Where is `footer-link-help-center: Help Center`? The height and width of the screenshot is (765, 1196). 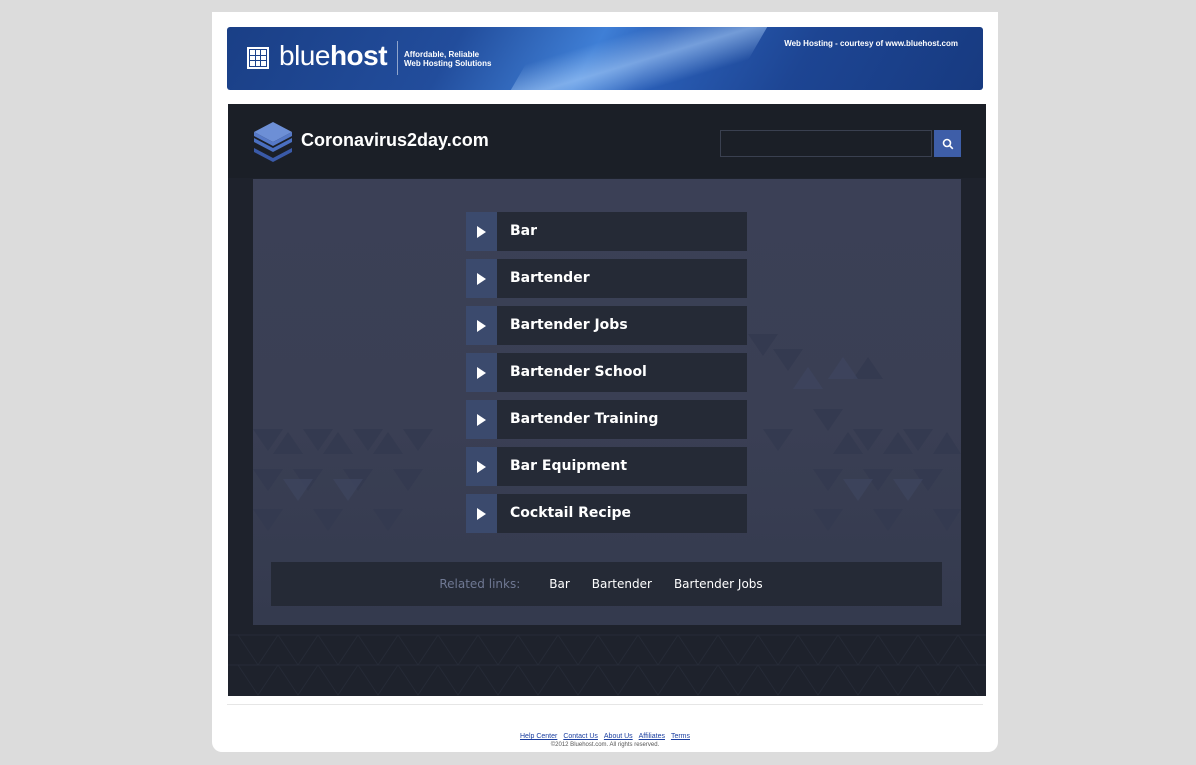
footer-link-help-center: Help Center is located at coordinates (538, 736).